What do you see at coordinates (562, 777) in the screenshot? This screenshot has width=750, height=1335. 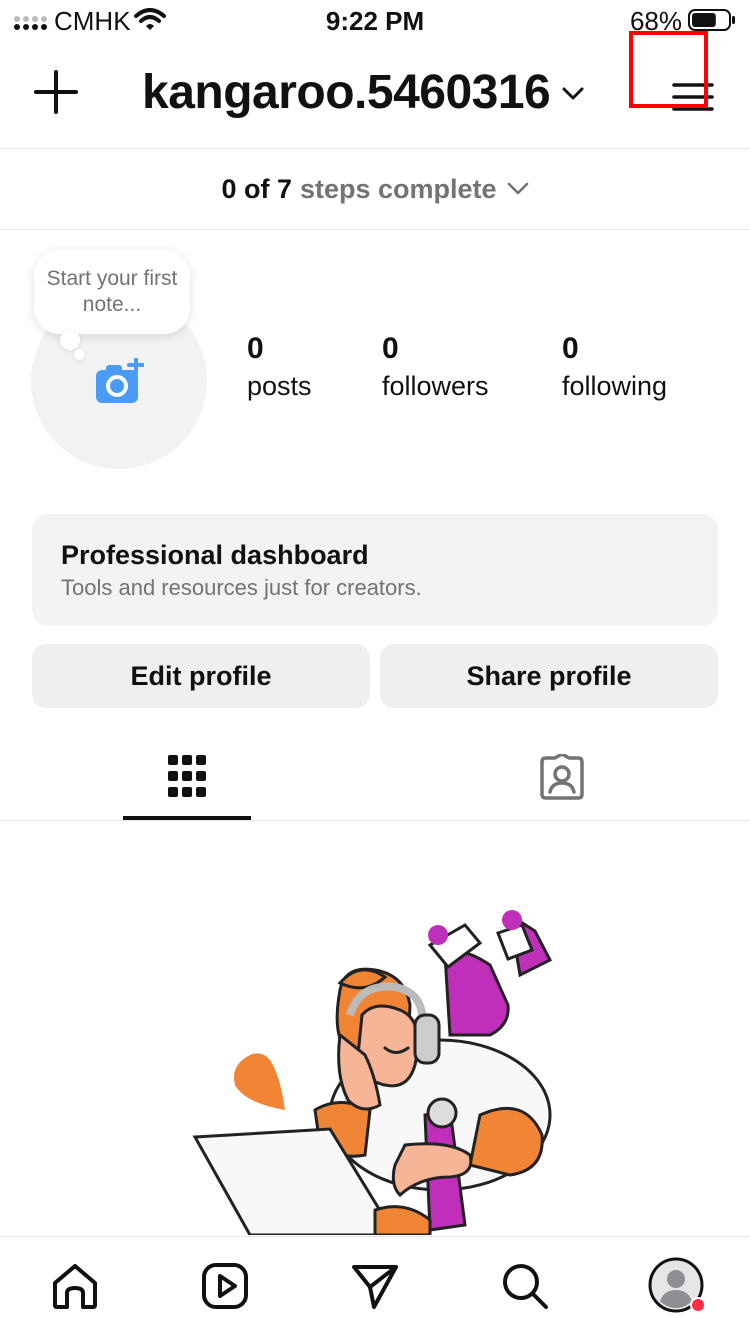 I see `tagged-icon` at bounding box center [562, 777].